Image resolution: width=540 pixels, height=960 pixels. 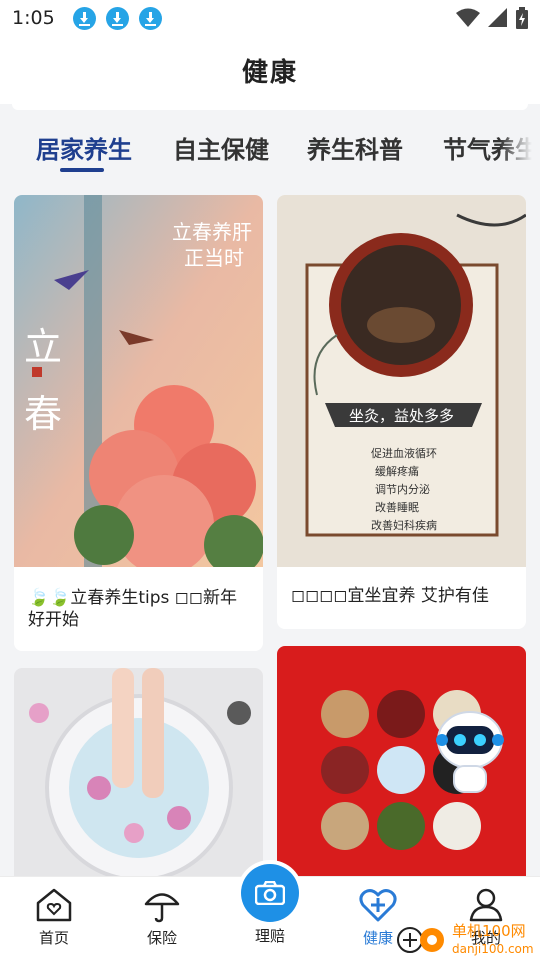 What do you see at coordinates (270, 18) in the screenshot?
I see `status-bar: 1:05` at bounding box center [270, 18].